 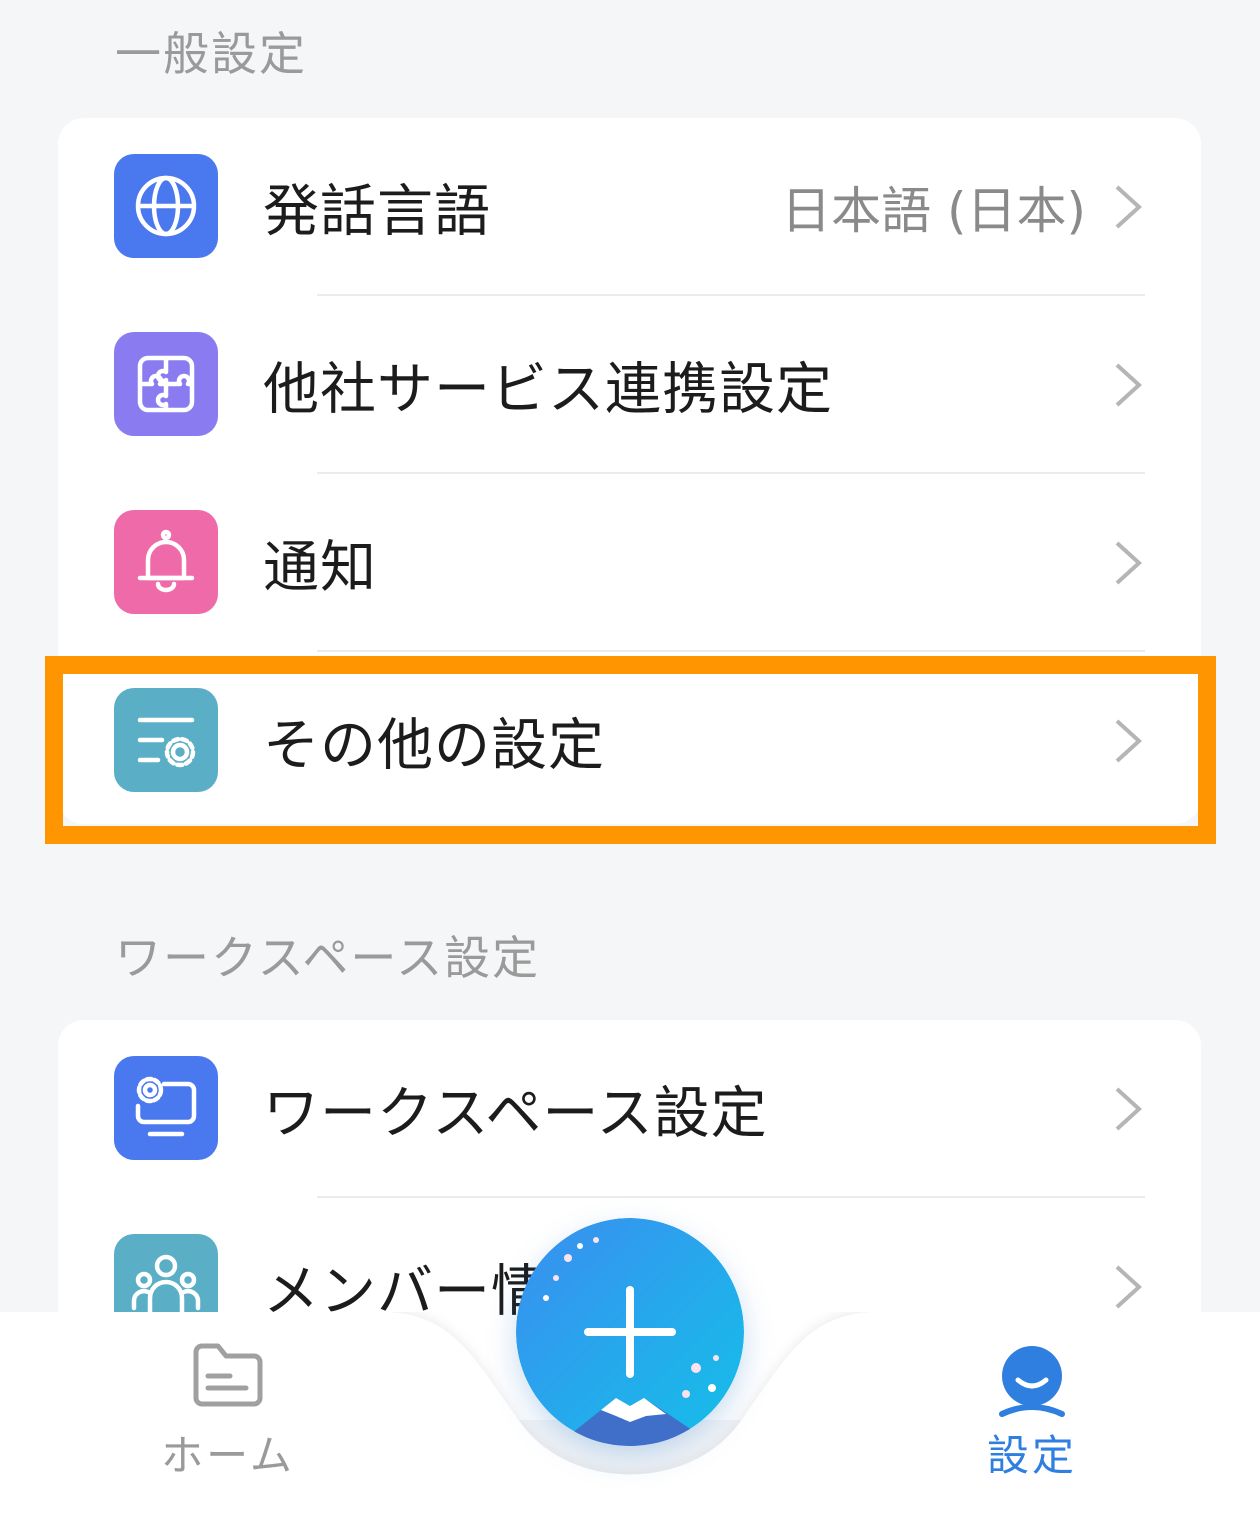 What do you see at coordinates (328, 958) in the screenshot?
I see `section-title-workspace: ワークスペース設定` at bounding box center [328, 958].